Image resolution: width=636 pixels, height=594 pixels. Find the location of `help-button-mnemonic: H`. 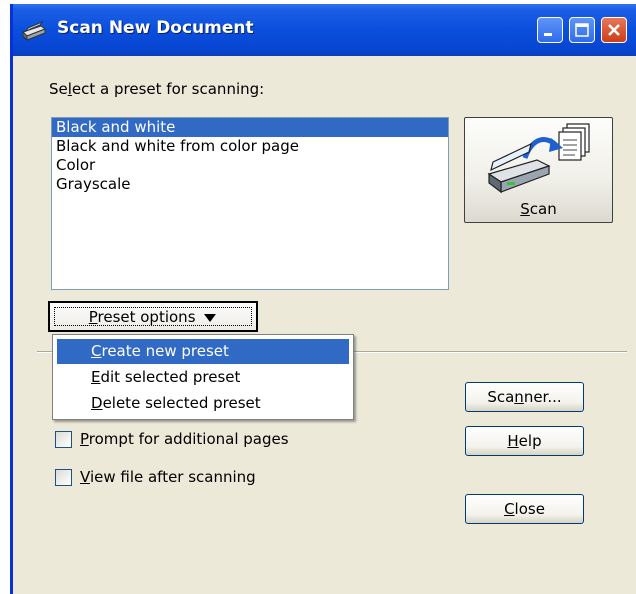

help-button-mnemonic: H is located at coordinates (513, 441).